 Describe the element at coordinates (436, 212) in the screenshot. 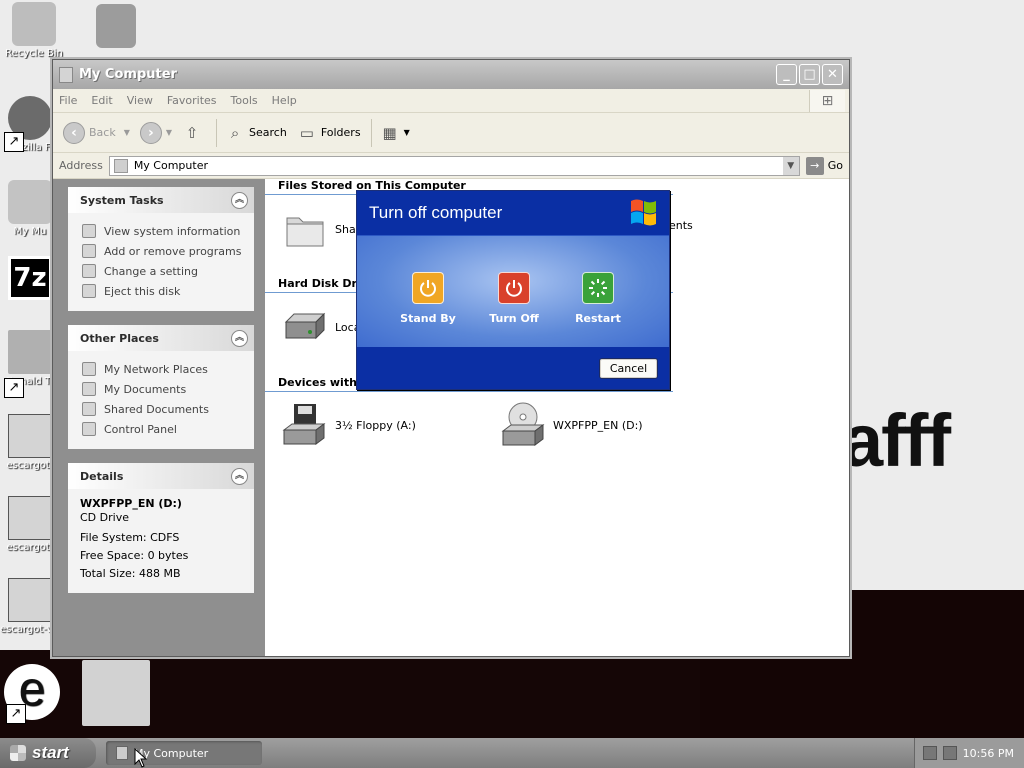

I see `dialog-title: Turn off computer` at that location.